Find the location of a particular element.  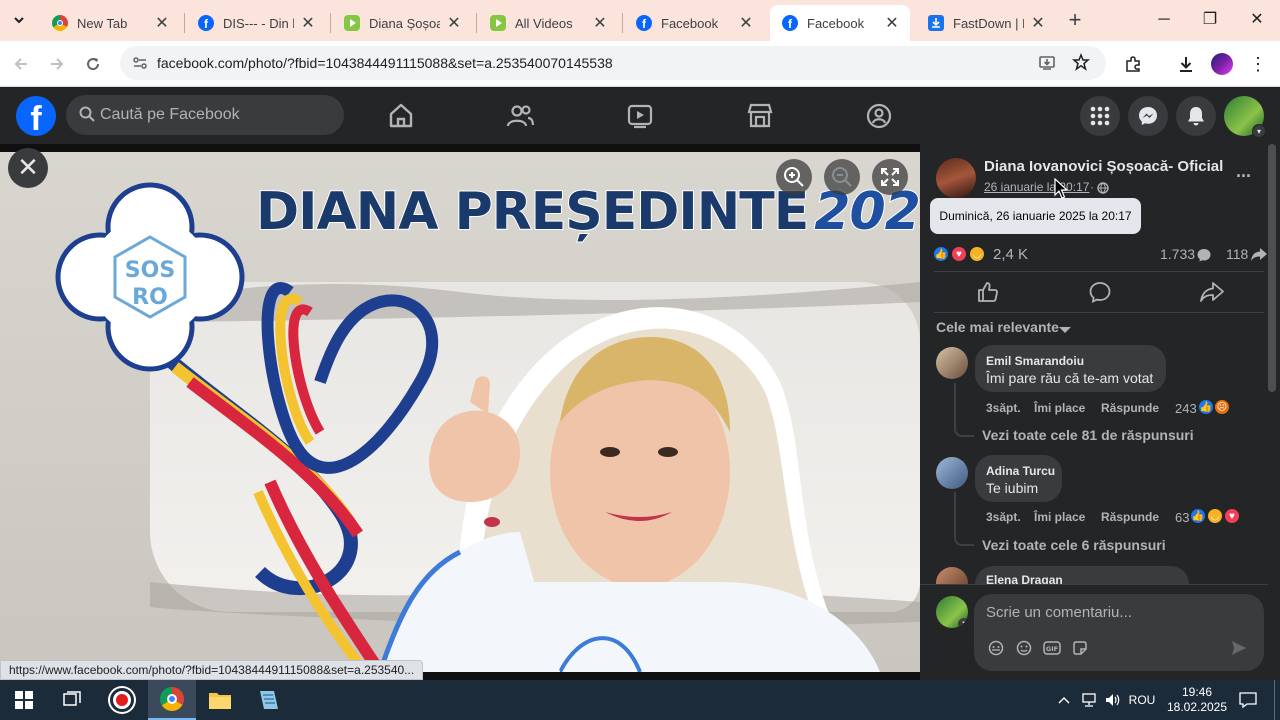

taskbar-chrome is located at coordinates (172, 700).